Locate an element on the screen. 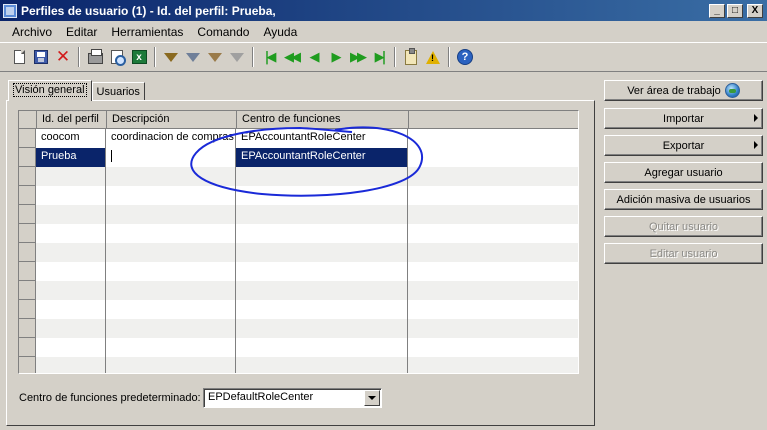 The width and height of the screenshot is (767, 430). export-button: Exportar is located at coordinates (683, 145).